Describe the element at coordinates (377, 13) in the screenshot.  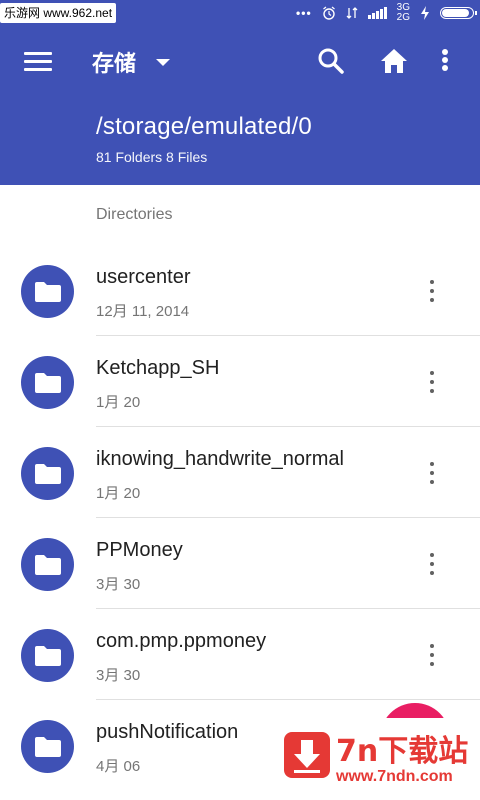
I see `signal-strength-icon` at that location.